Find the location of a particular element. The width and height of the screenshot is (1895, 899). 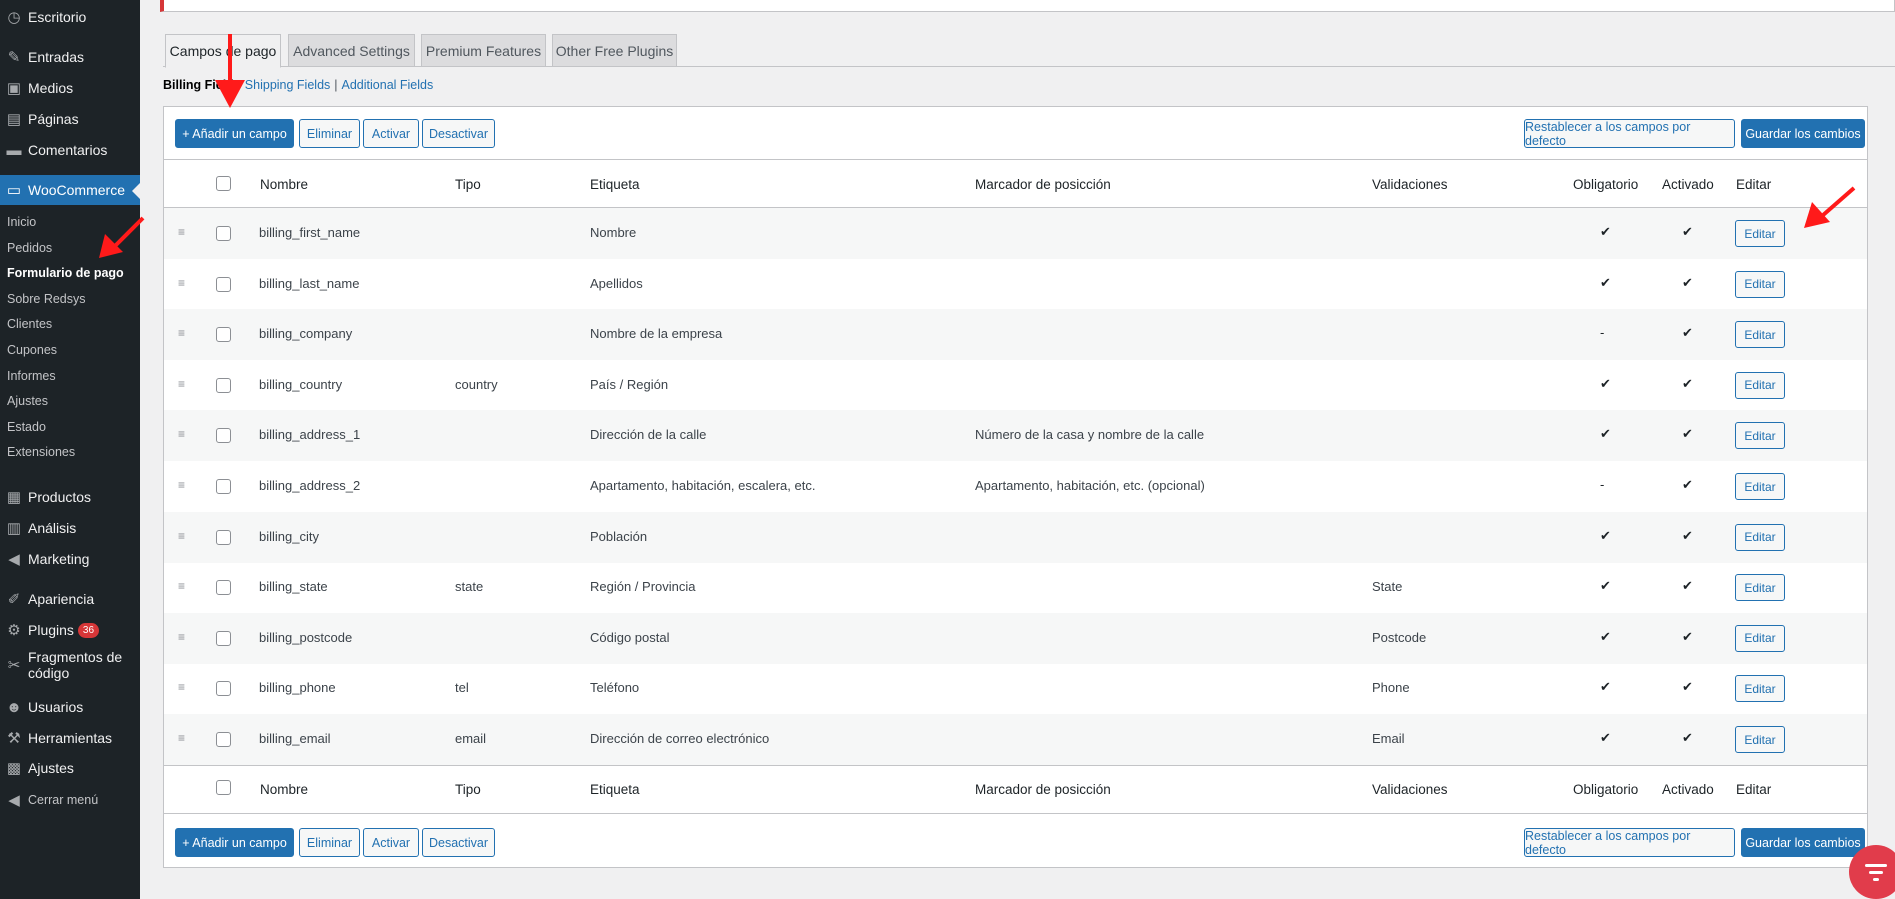

sidebar-item-entradas: ✎ Entradas is located at coordinates (70, 57).